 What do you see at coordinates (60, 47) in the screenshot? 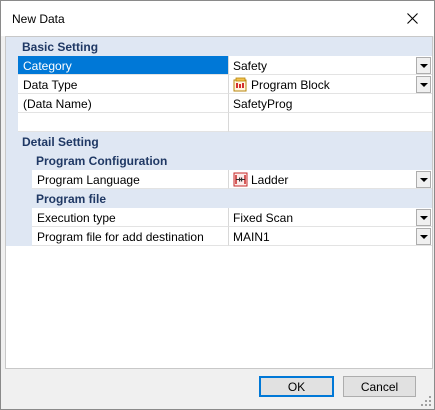
I see `category-label: Basic Setting` at bounding box center [60, 47].